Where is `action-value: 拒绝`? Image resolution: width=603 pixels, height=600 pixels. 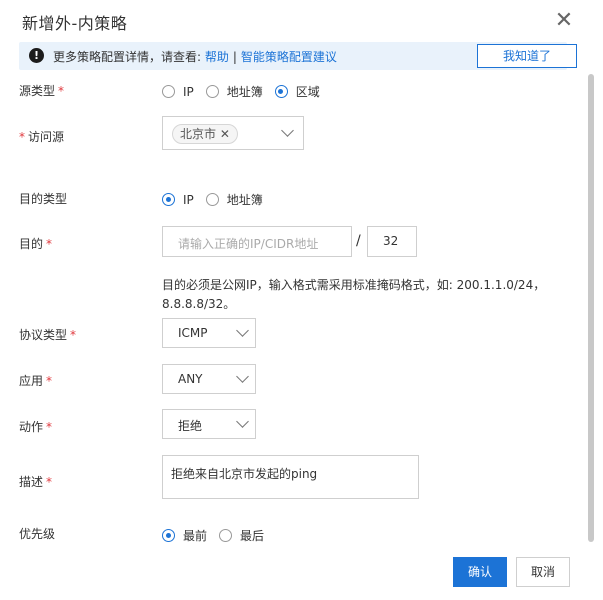
action-value: 拒绝 is located at coordinates (190, 426).